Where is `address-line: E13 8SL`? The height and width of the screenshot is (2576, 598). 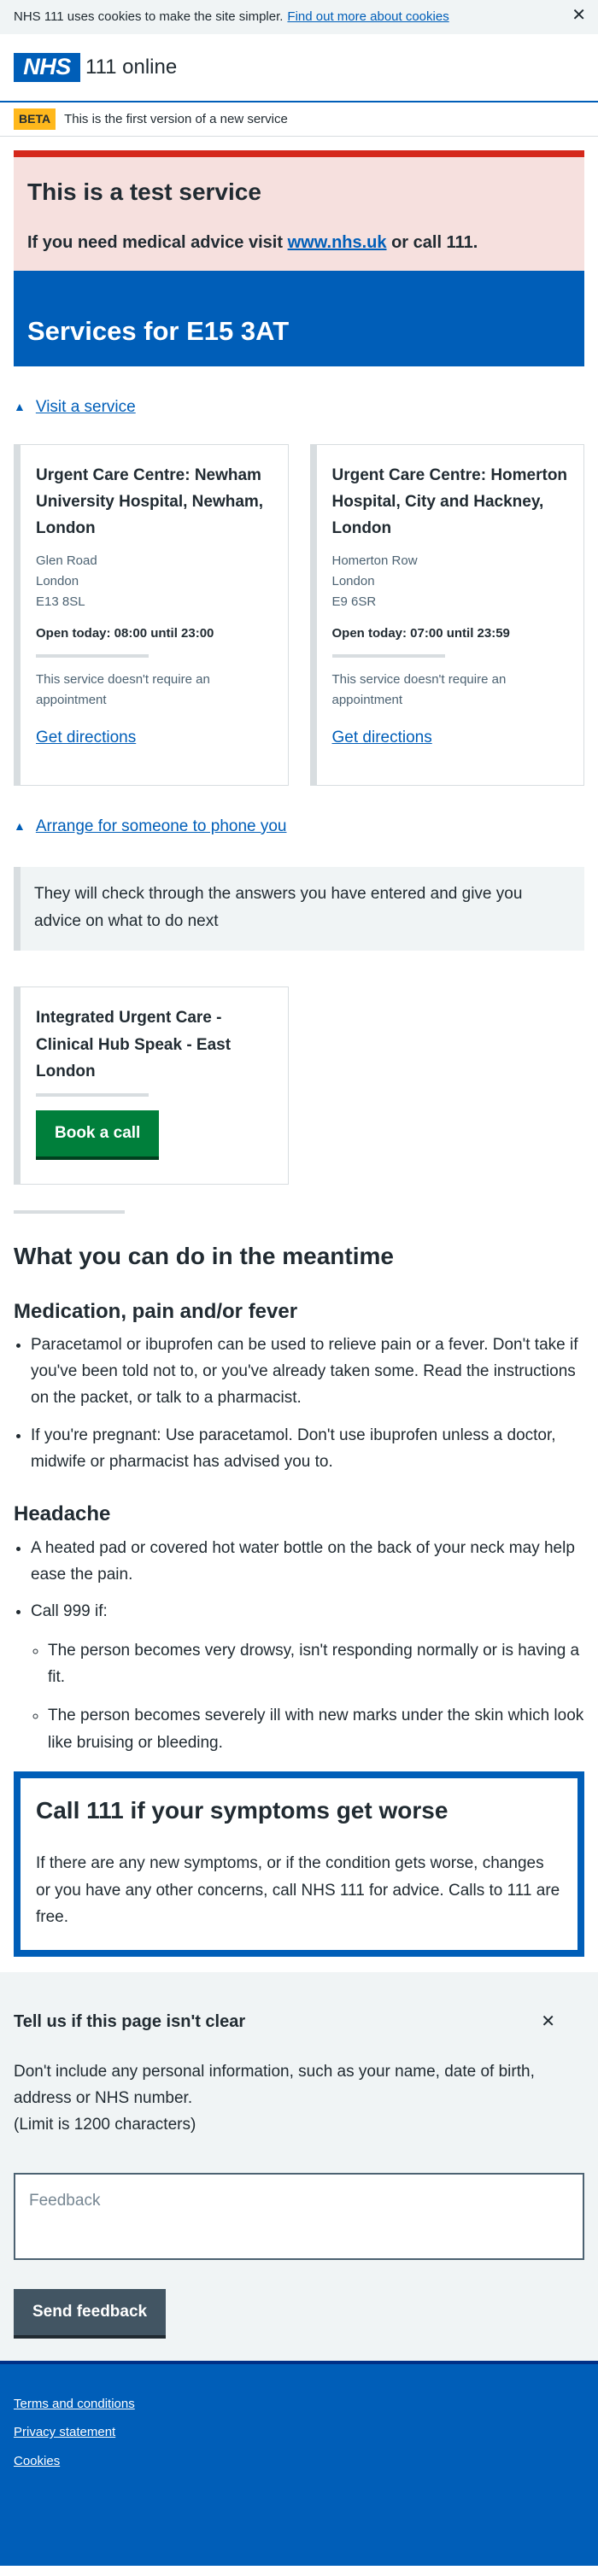 address-line: E13 8SL is located at coordinates (61, 601).